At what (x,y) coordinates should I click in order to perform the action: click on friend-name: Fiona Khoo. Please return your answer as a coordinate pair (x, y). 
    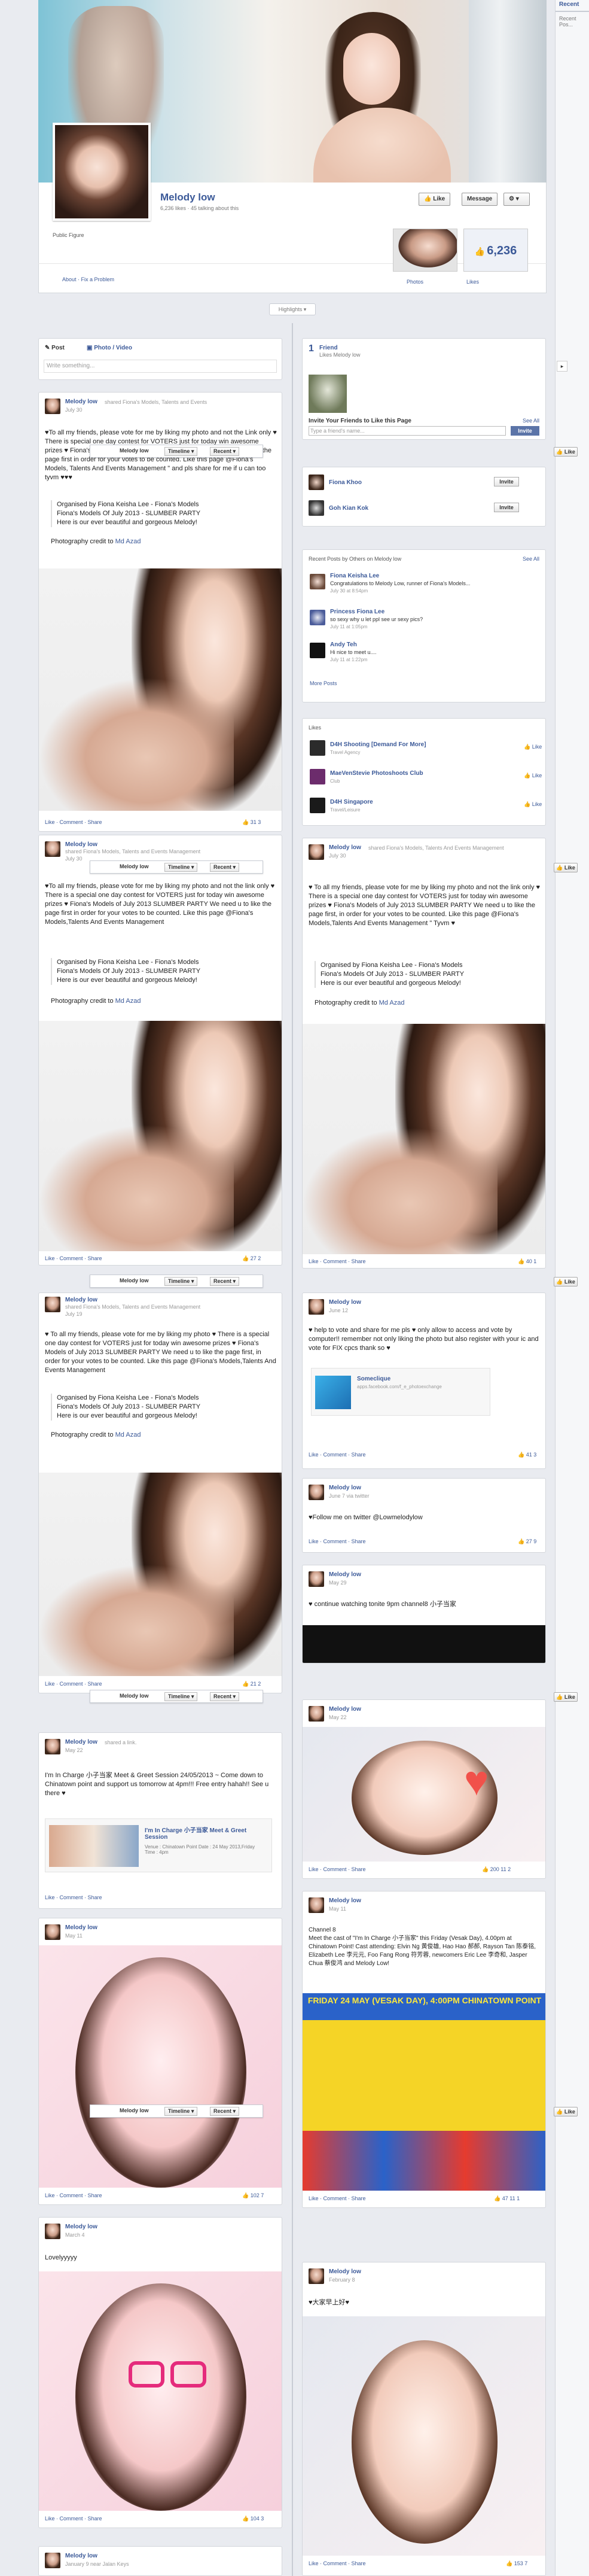
    Looking at the image, I should click on (345, 483).